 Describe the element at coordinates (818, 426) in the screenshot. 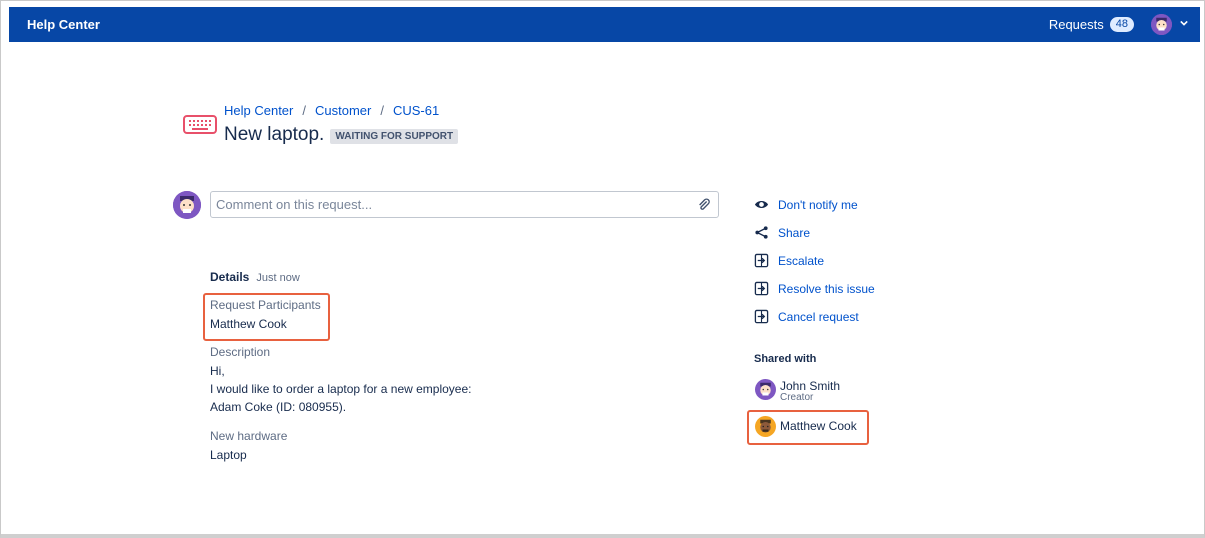

I see `person-name: Matthew Cook` at that location.